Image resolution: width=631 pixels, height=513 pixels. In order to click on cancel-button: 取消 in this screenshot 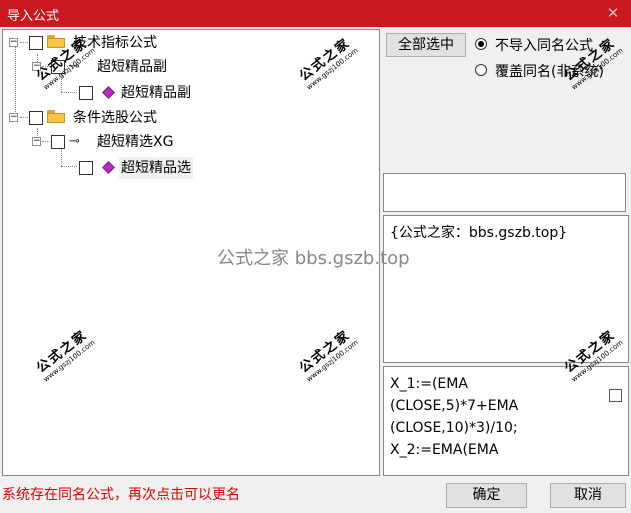, I will do `click(588, 495)`.